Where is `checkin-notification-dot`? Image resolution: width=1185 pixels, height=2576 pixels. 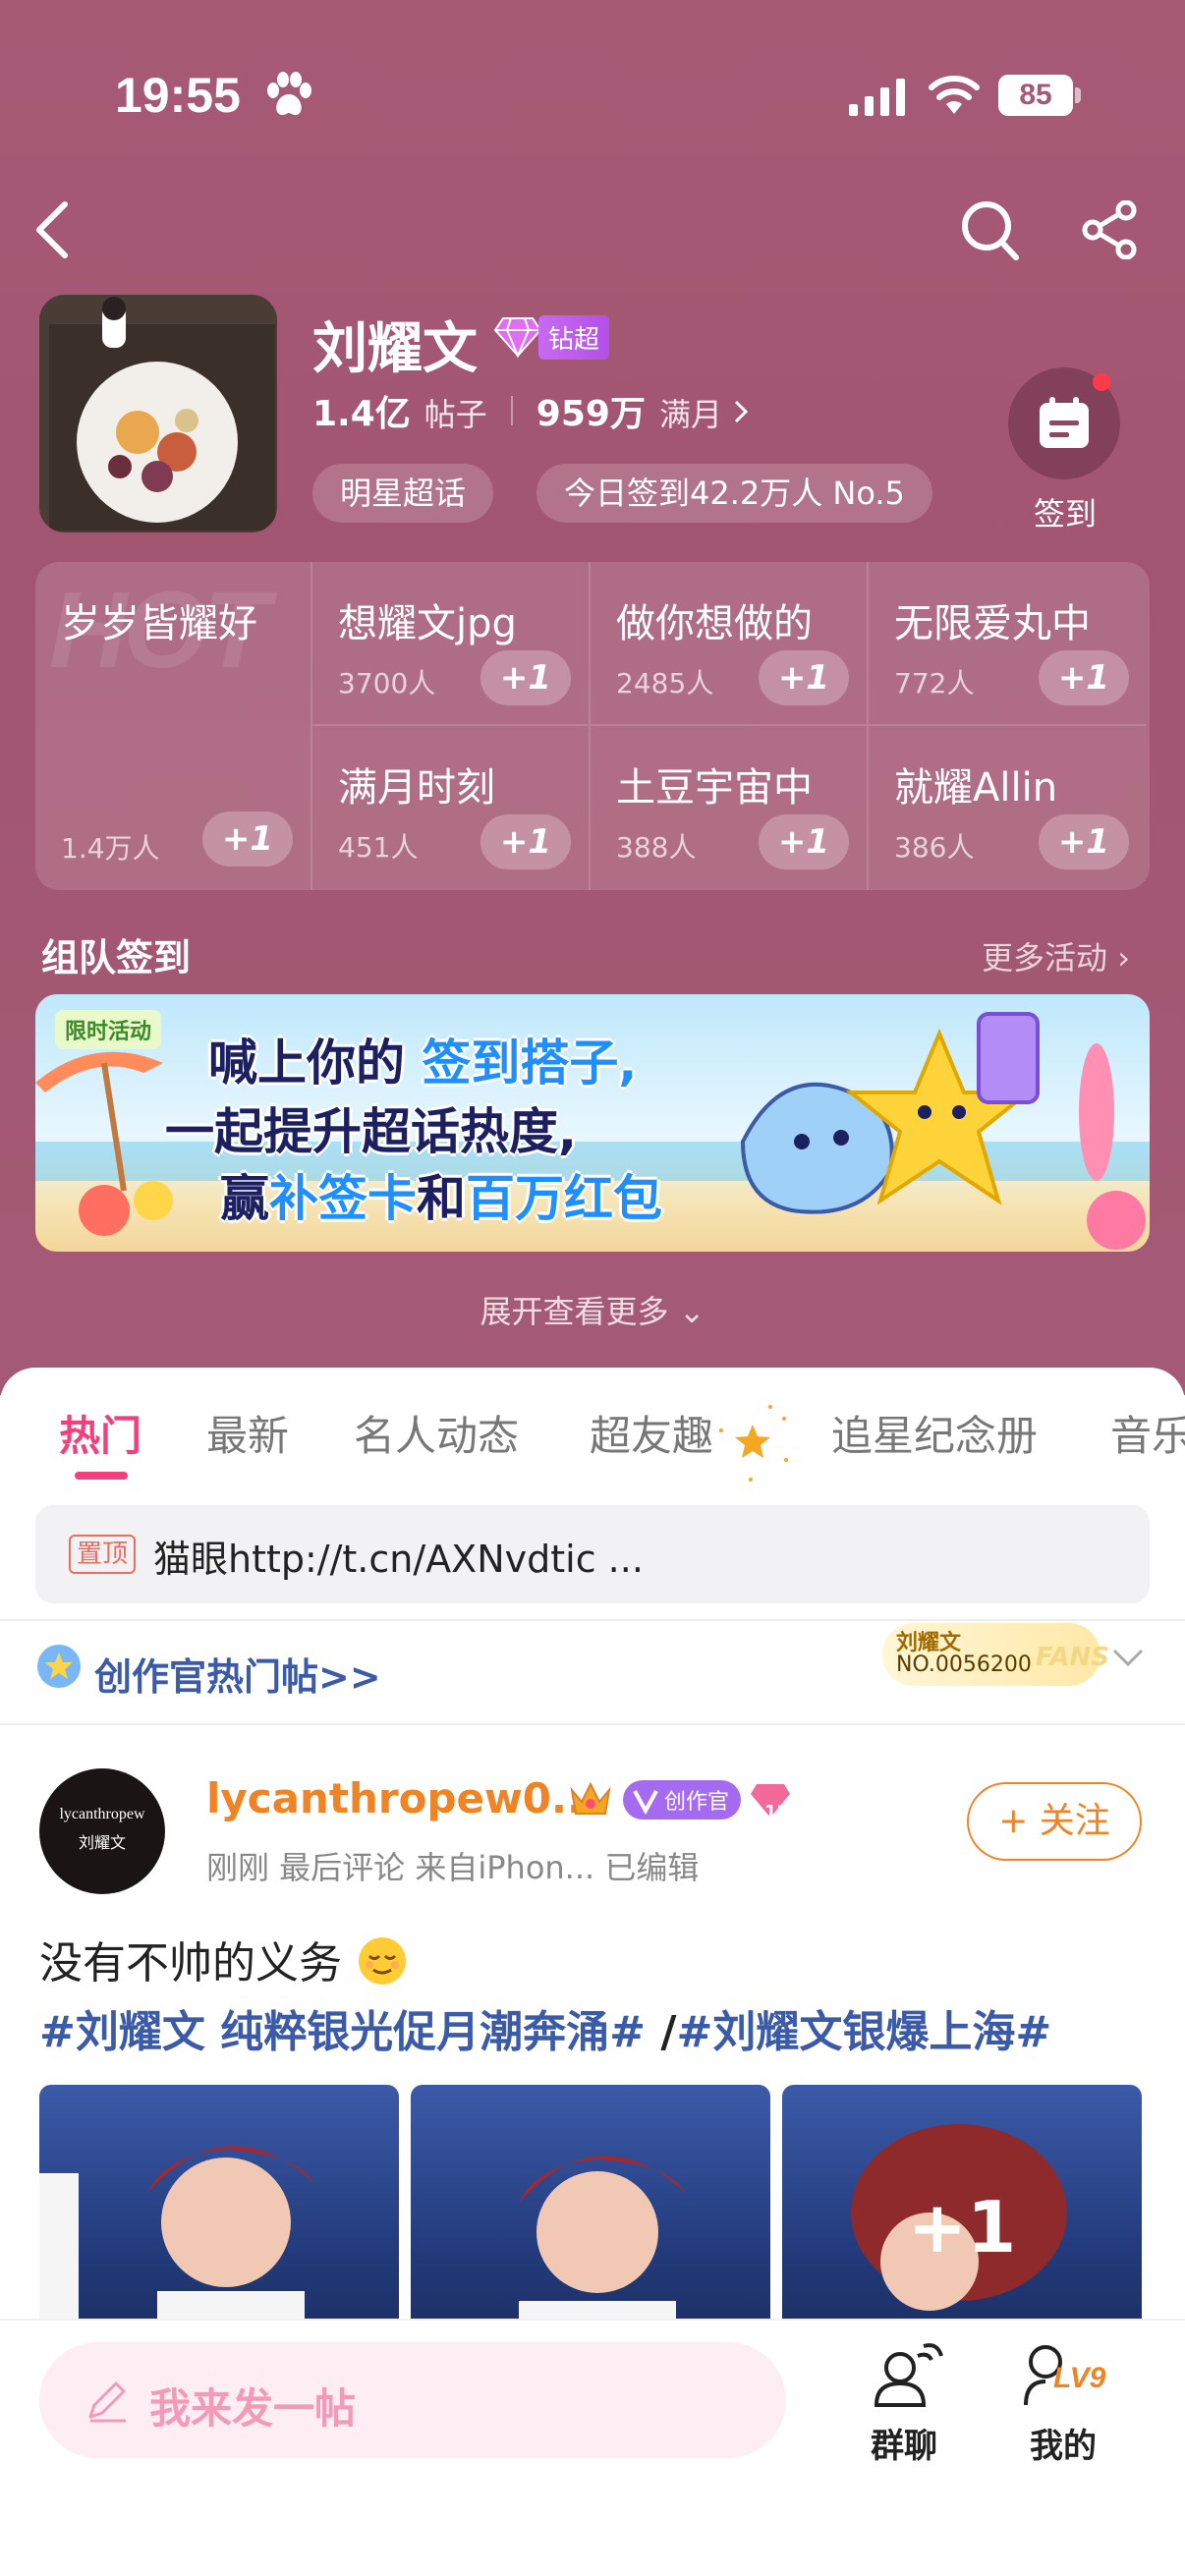 checkin-notification-dot is located at coordinates (1102, 382).